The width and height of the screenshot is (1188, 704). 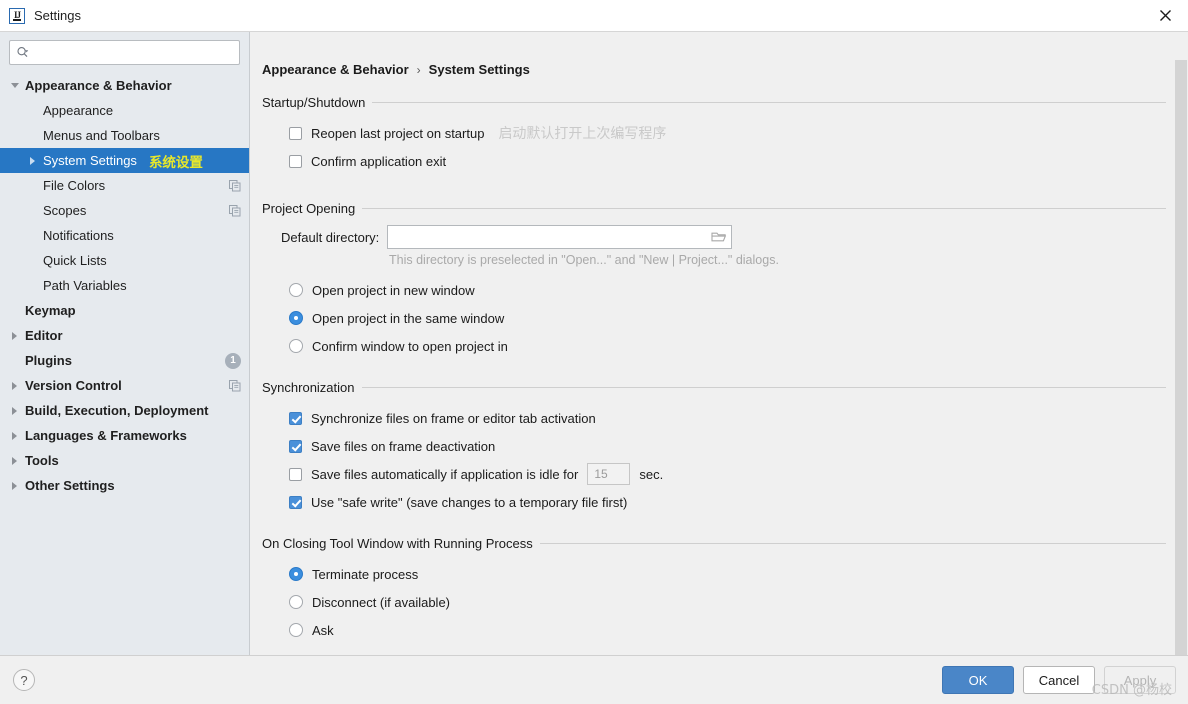 What do you see at coordinates (594, 15) in the screenshot?
I see `title-bar: IJ Settings` at bounding box center [594, 15].